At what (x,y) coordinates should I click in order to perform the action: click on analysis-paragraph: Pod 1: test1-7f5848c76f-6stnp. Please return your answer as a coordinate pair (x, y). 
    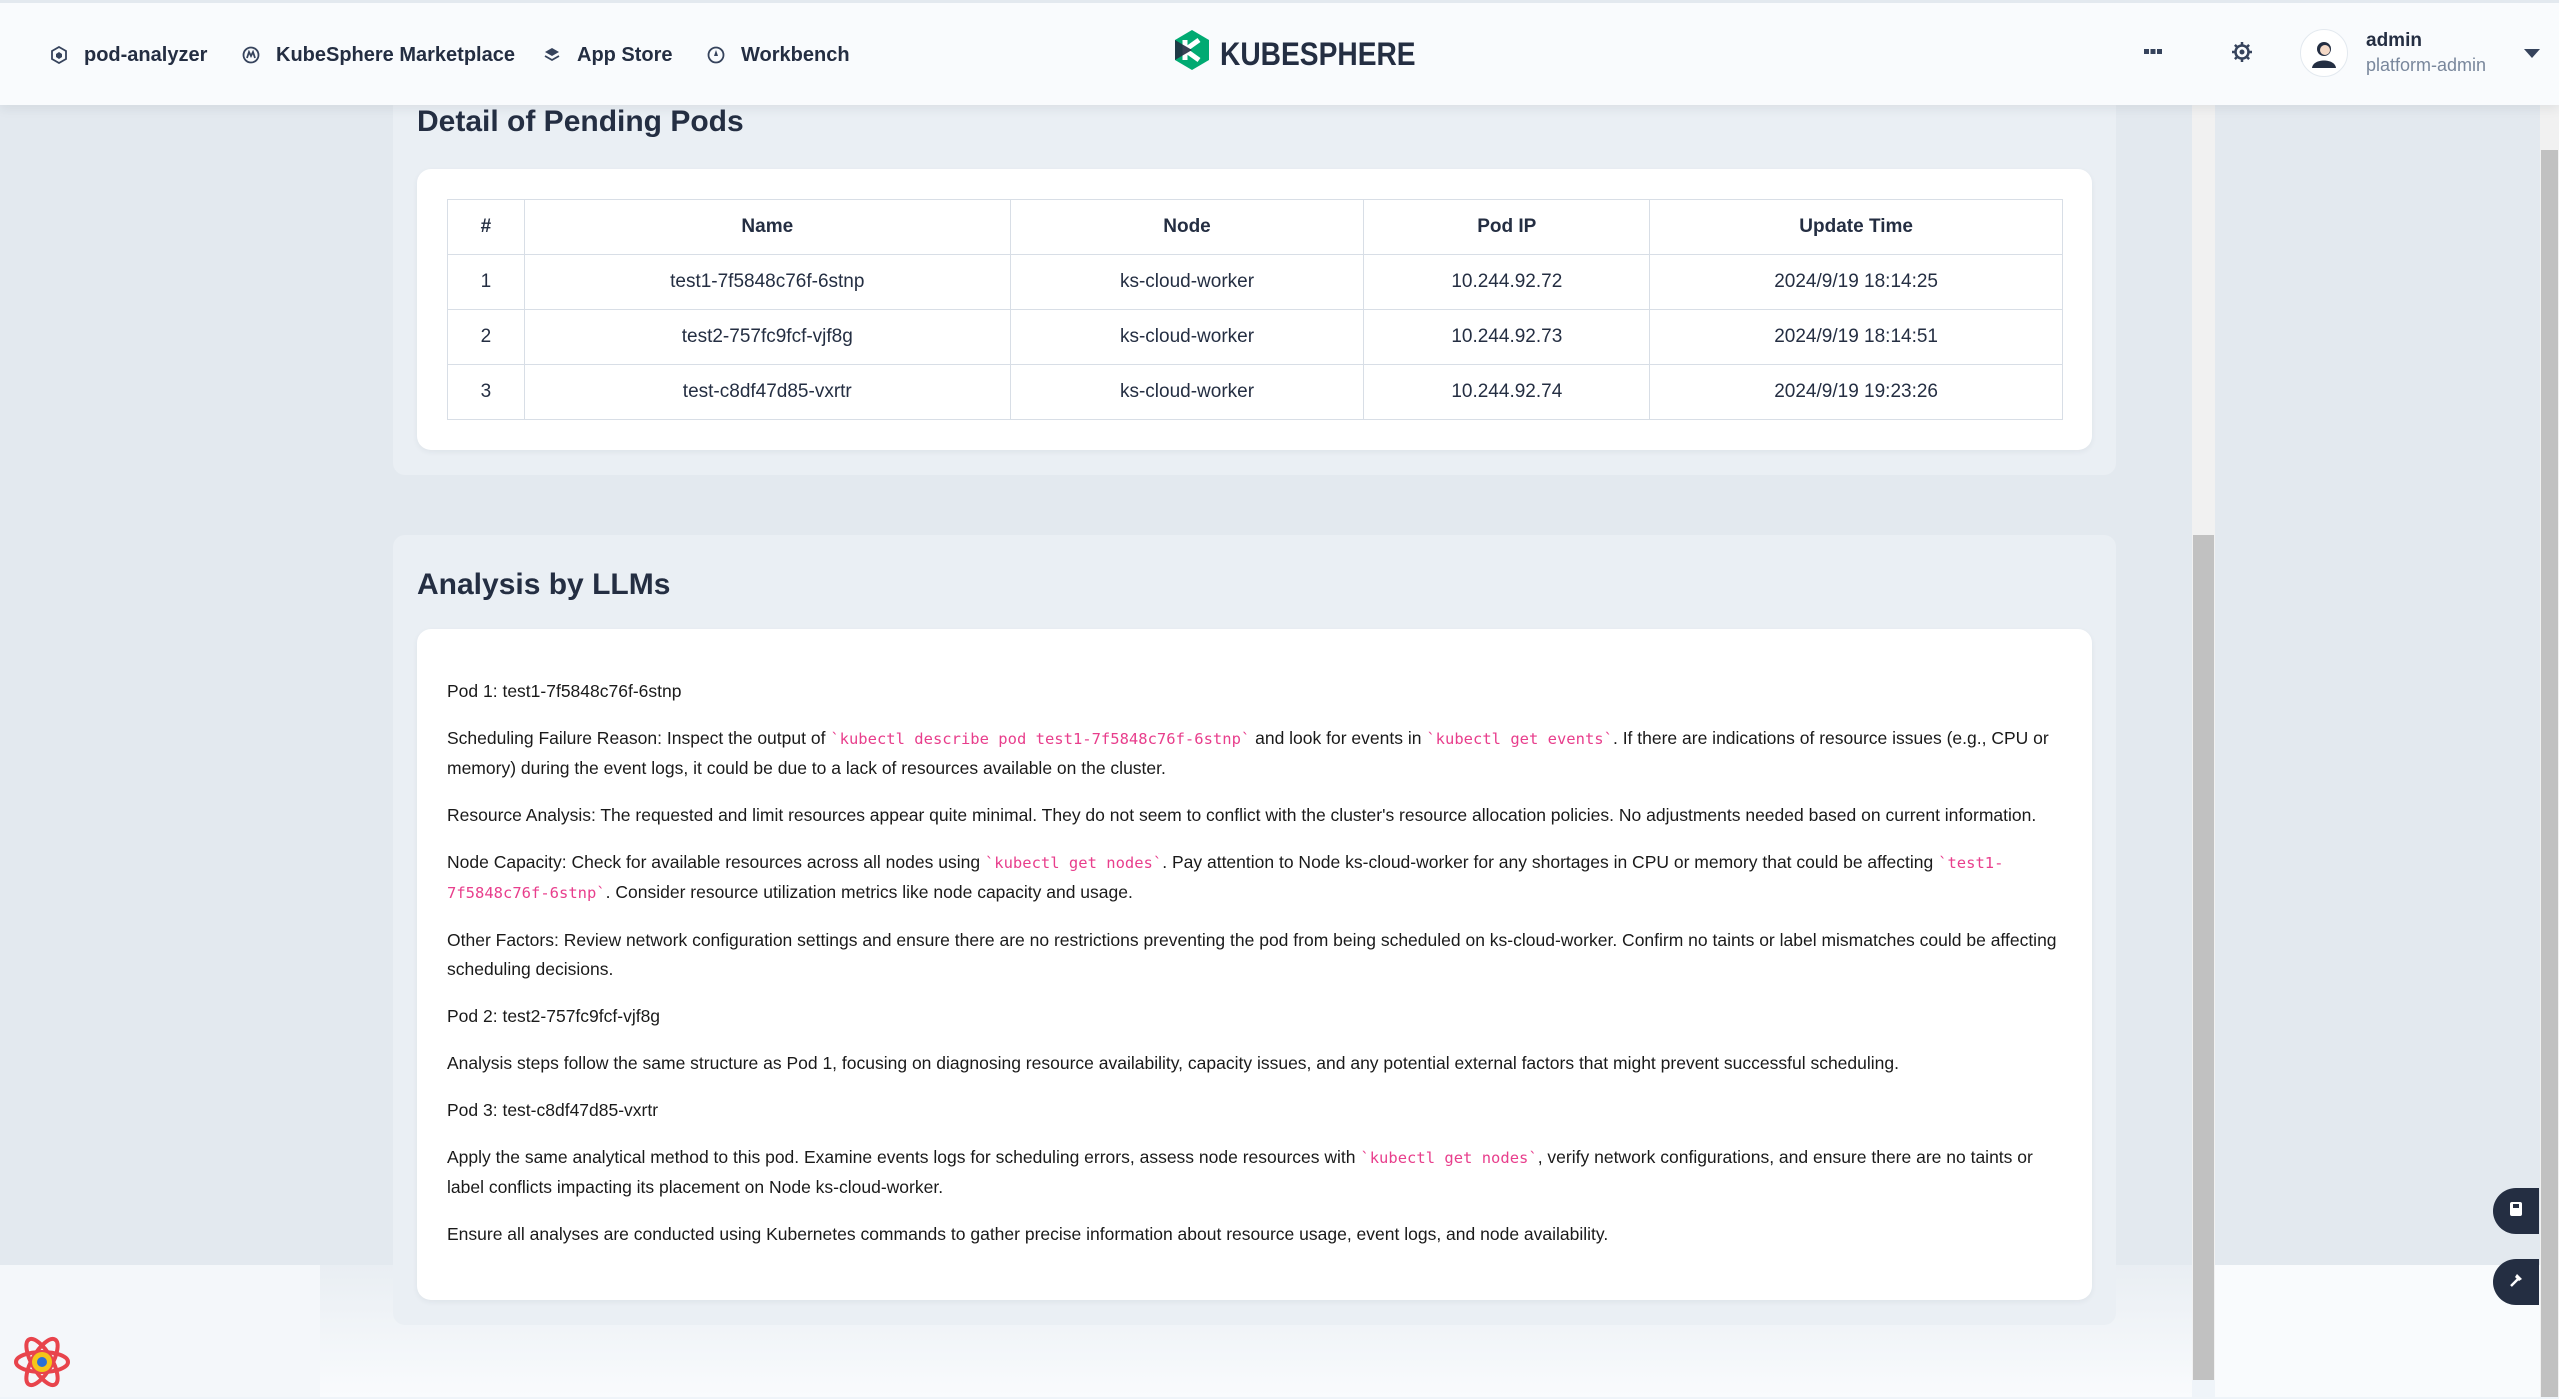
    Looking at the image, I should click on (564, 691).